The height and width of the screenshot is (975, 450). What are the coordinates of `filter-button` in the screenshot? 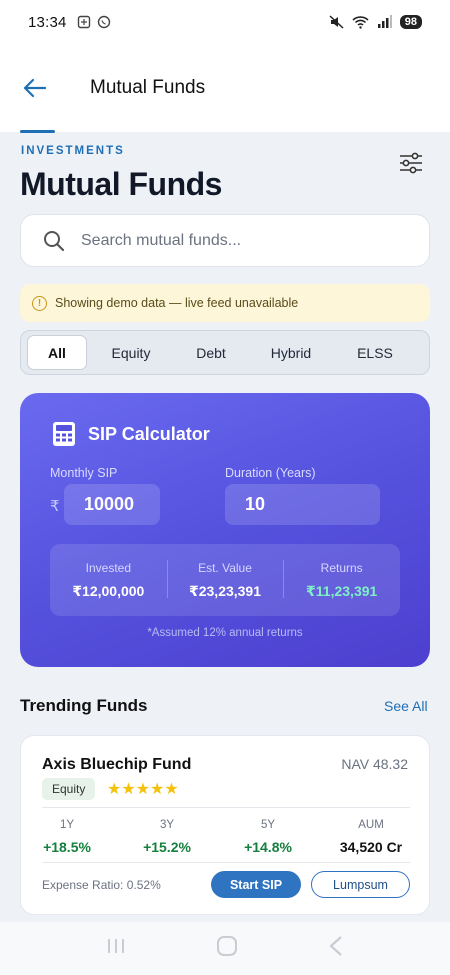 It's located at (411, 163).